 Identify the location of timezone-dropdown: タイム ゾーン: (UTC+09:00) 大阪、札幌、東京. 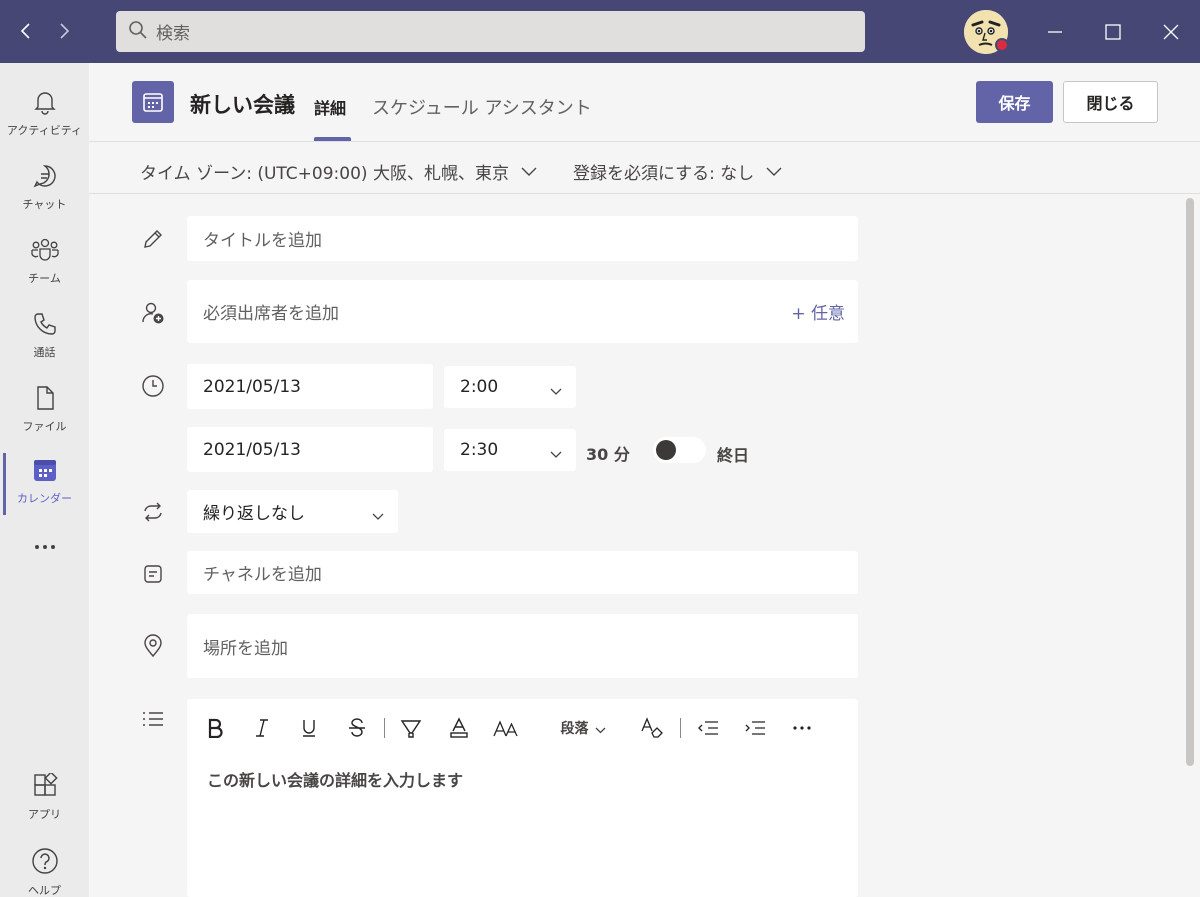
(338, 171).